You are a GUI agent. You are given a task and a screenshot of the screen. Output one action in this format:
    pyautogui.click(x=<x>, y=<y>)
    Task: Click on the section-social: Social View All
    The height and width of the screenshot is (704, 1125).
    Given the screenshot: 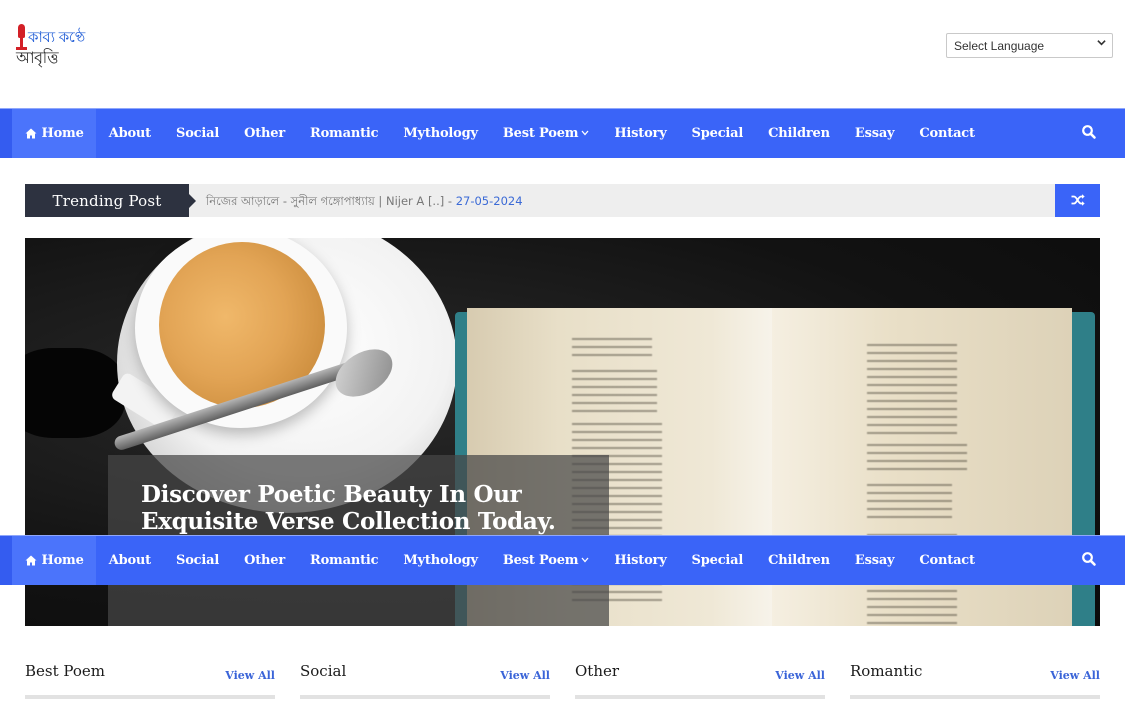 What is the action you would take?
    pyautogui.click(x=425, y=680)
    